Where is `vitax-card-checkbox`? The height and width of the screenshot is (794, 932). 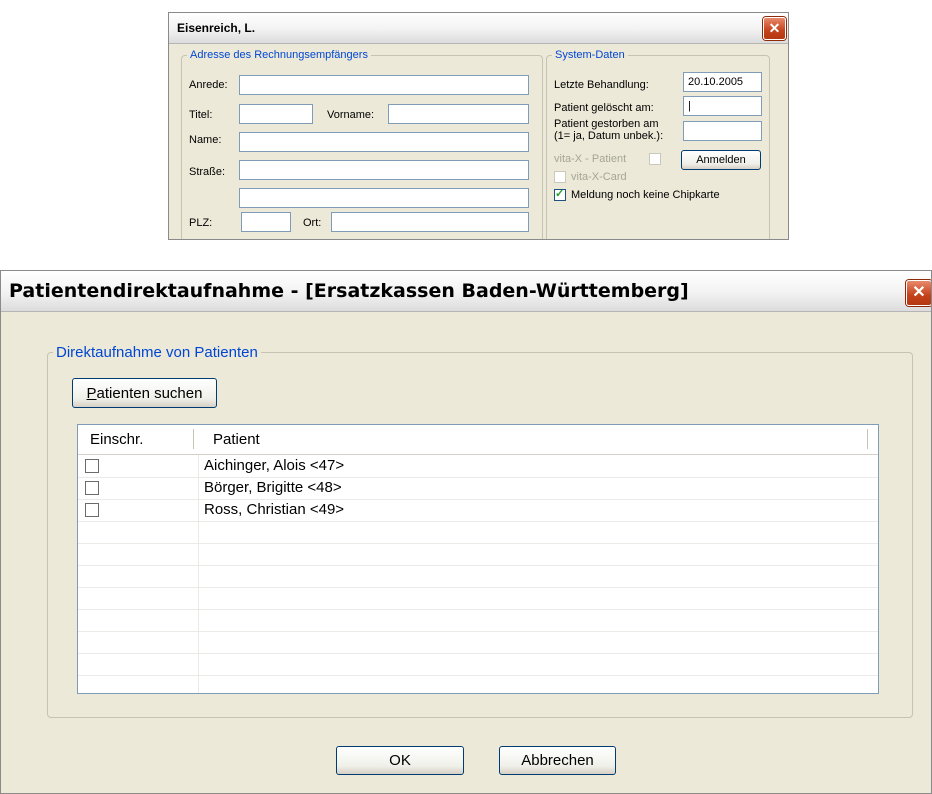 vitax-card-checkbox is located at coordinates (560, 177).